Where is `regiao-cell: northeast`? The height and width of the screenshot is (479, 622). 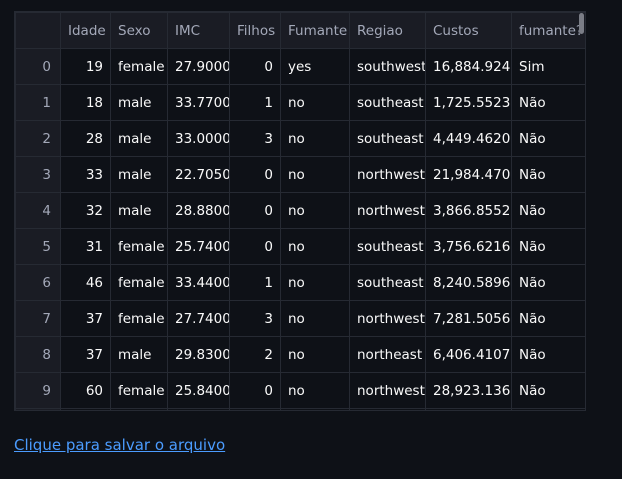 regiao-cell: northeast is located at coordinates (387, 354).